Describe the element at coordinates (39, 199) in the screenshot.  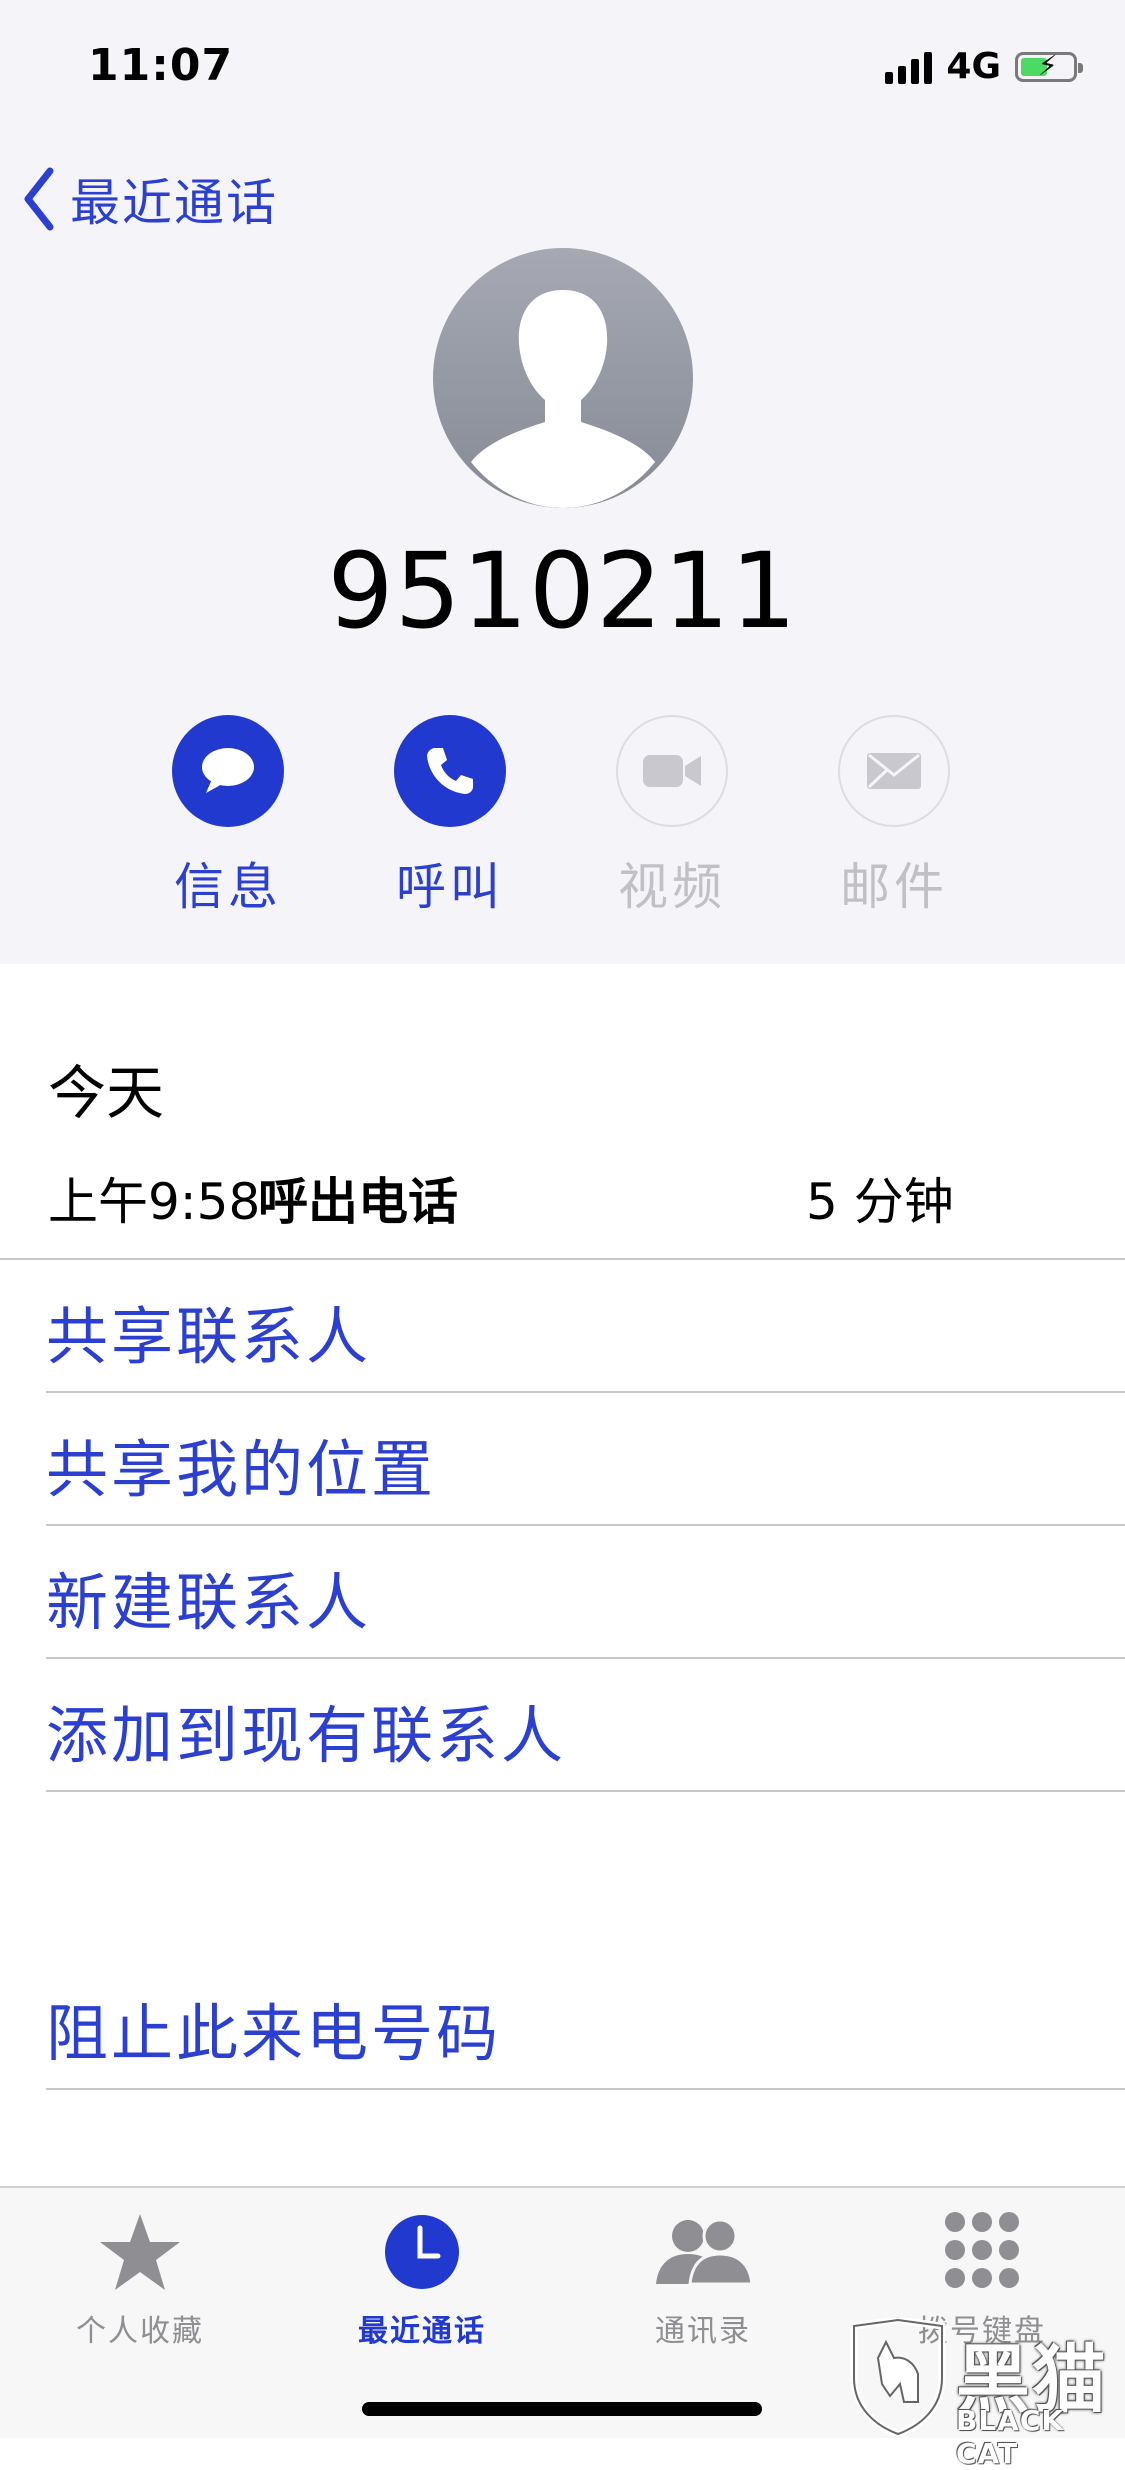
I see `chevron-left-icon` at that location.